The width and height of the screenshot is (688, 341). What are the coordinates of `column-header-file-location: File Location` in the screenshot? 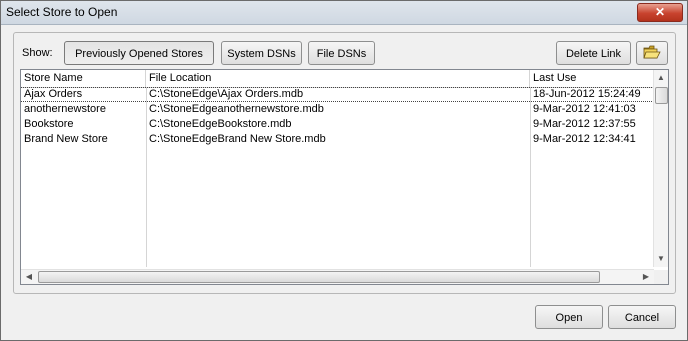 It's located at (338, 78).